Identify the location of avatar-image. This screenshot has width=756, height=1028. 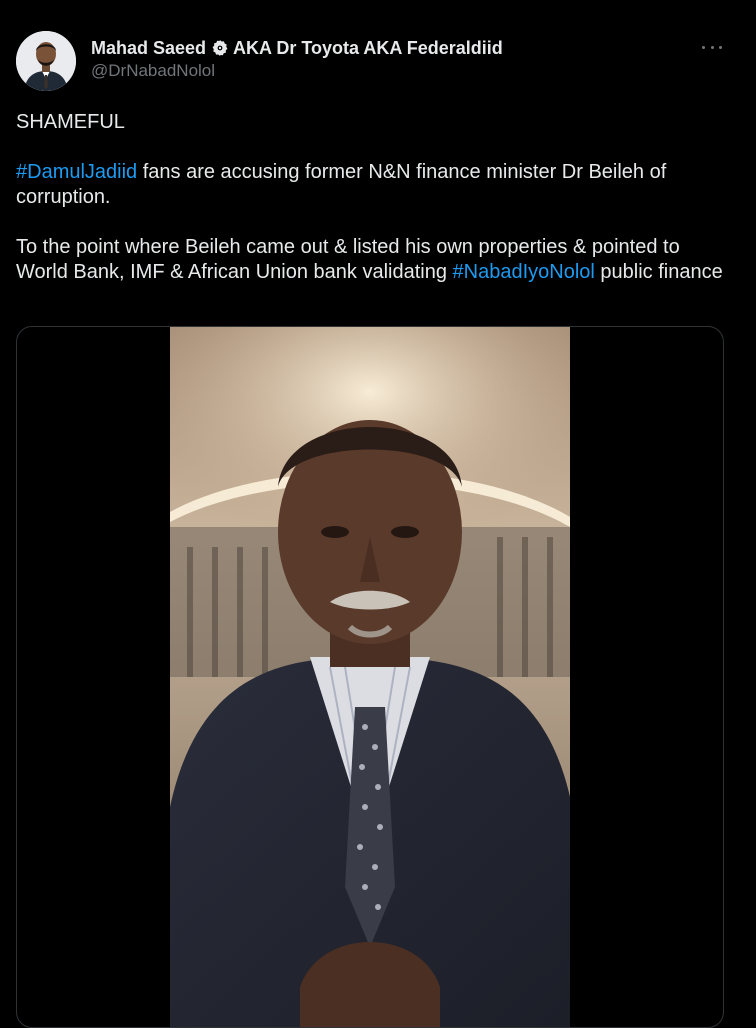
(46, 61).